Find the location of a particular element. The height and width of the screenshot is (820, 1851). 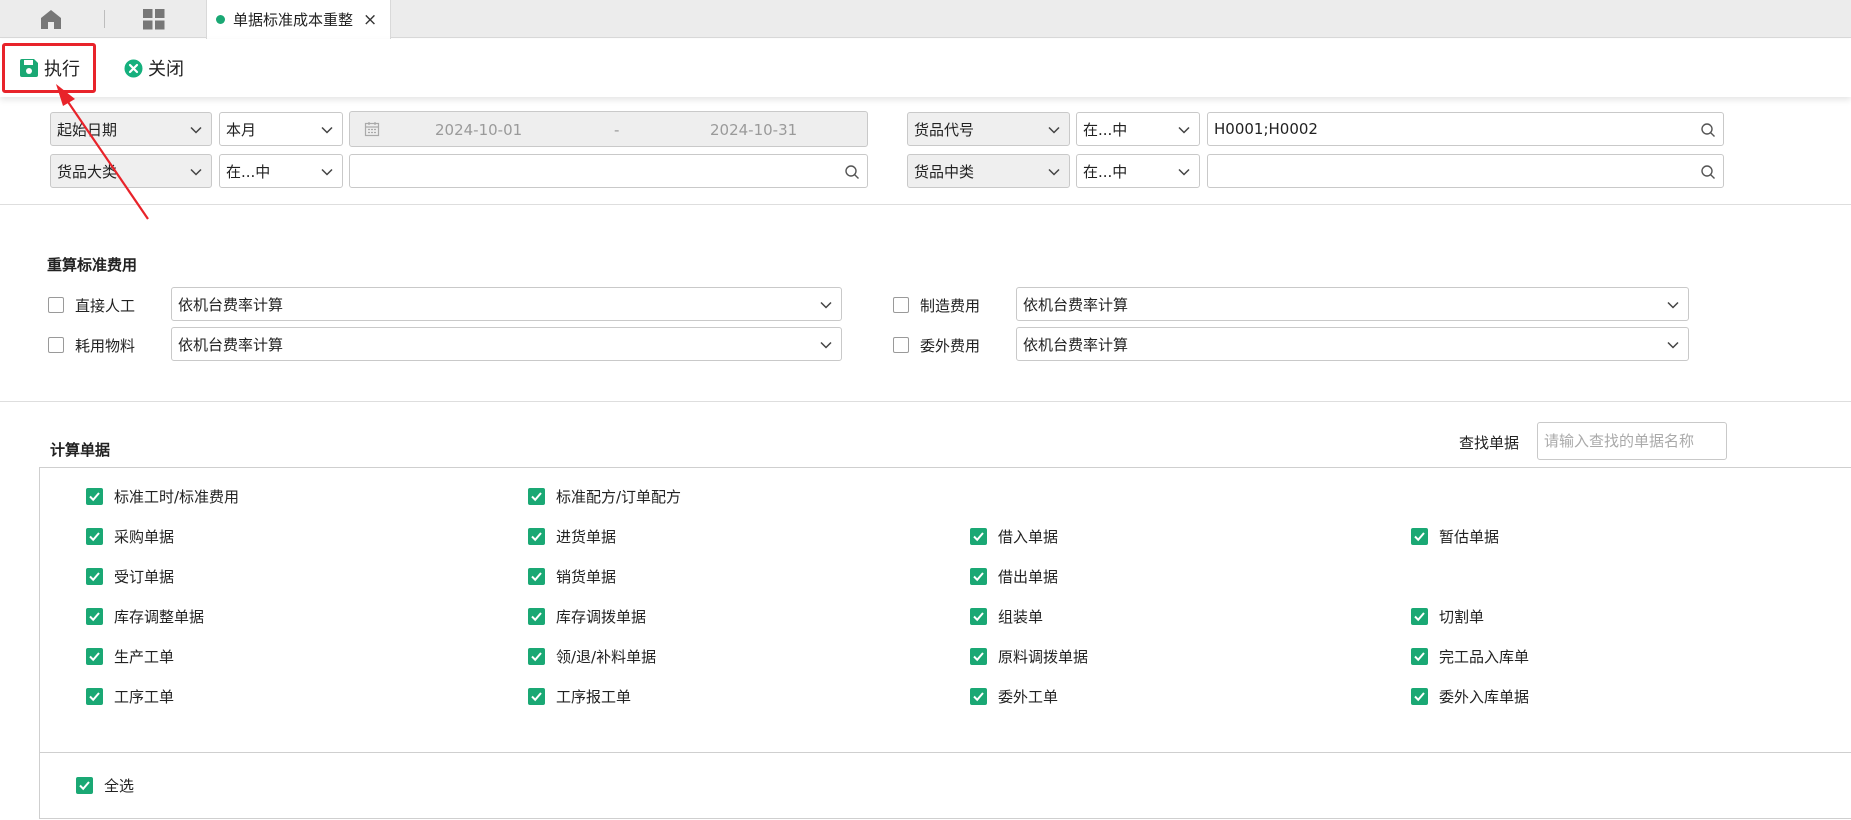

date-field-select: 起始日期 is located at coordinates (131, 129).